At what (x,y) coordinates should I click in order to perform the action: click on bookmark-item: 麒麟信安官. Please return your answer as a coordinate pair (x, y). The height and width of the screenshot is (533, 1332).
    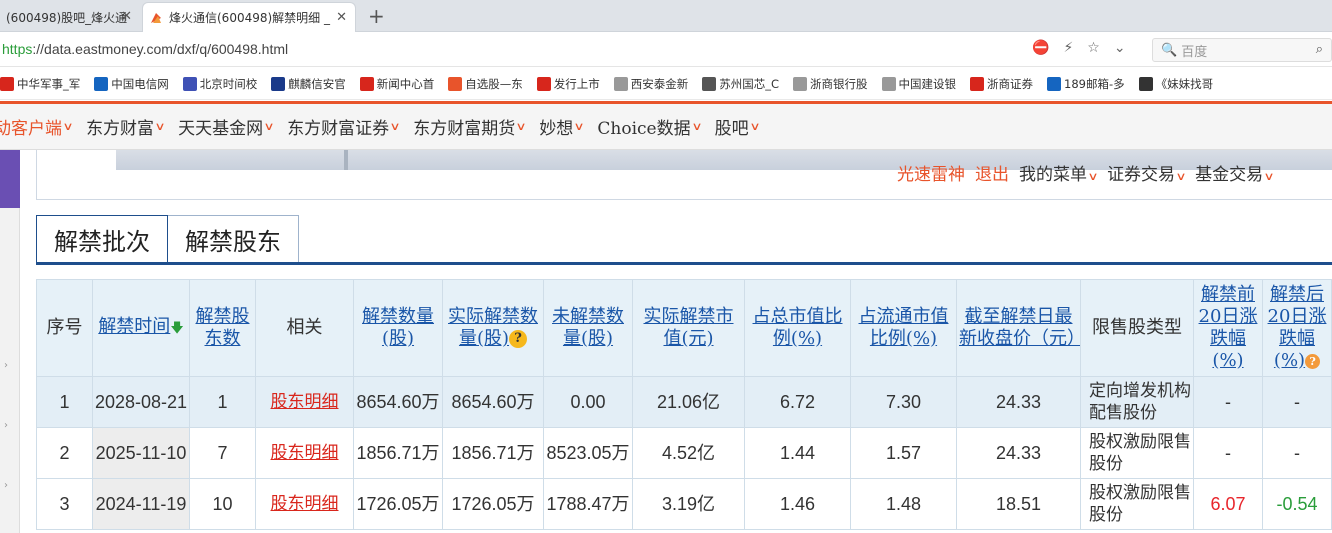
    Looking at the image, I should click on (308, 84).